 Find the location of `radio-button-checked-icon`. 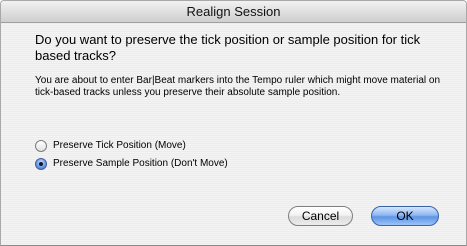

radio-button-checked-icon is located at coordinates (41, 164).